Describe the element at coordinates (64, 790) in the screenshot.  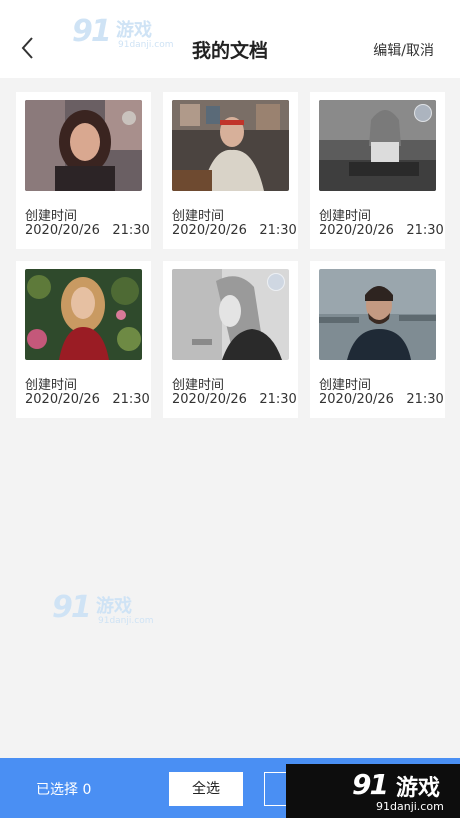
I see `selected-count: 已选择 0` at that location.